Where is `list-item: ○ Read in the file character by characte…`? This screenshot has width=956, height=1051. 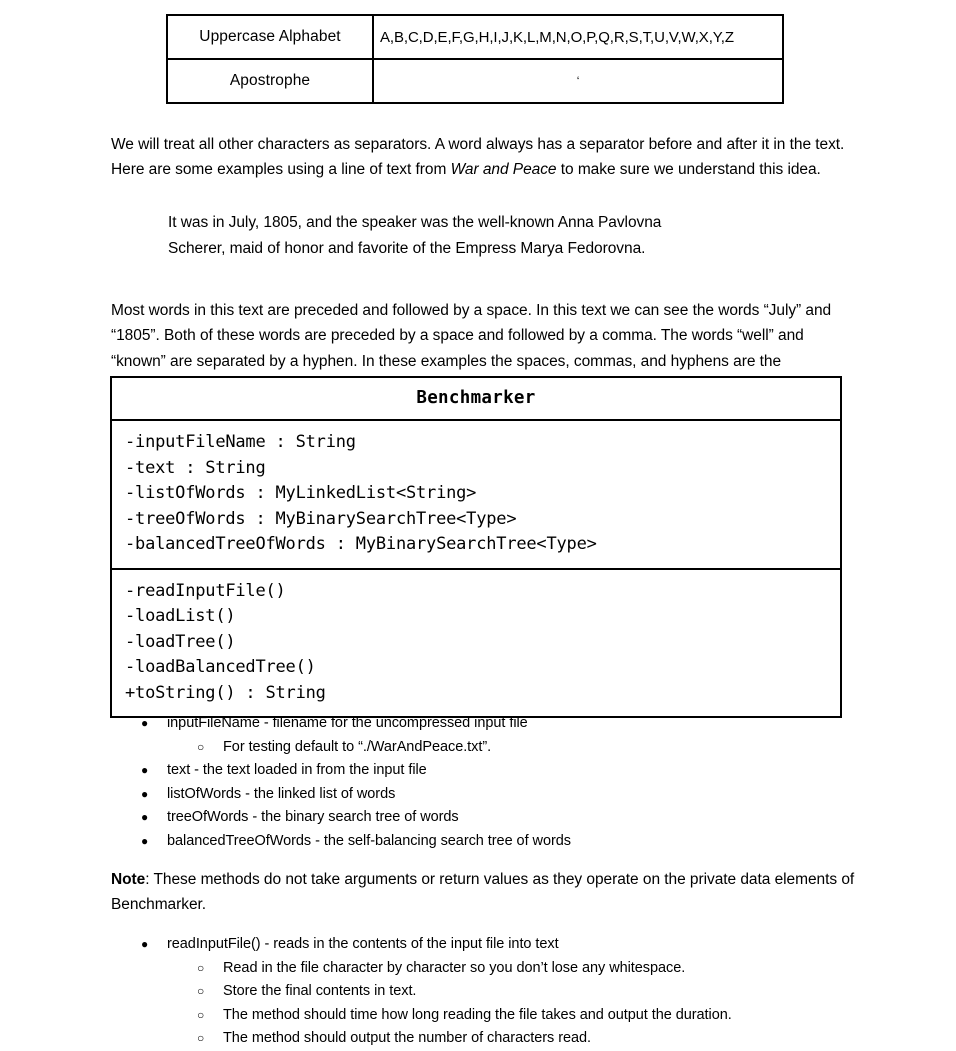 list-item: ○ Read in the file character by characte… is located at coordinates (506, 969).